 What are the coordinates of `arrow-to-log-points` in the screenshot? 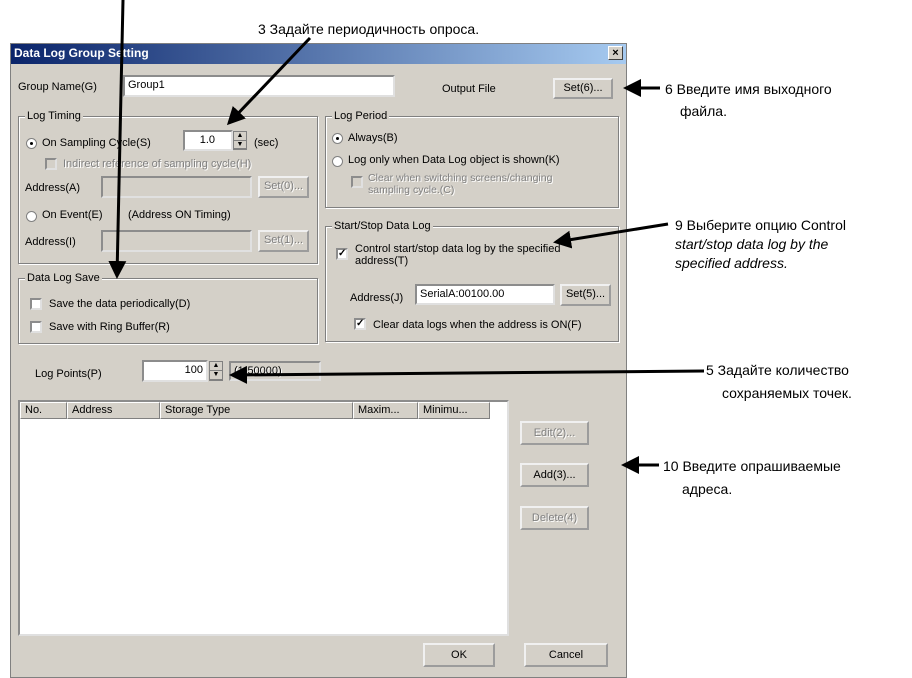 It's located at (467, 374).